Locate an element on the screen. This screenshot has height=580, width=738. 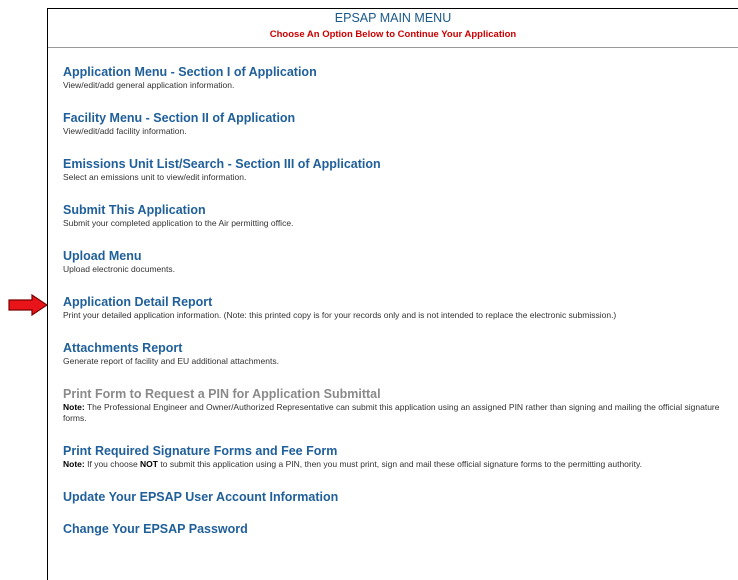
menu-item-upload: Upload Menu Upload electronic documents. is located at coordinates (396, 262).